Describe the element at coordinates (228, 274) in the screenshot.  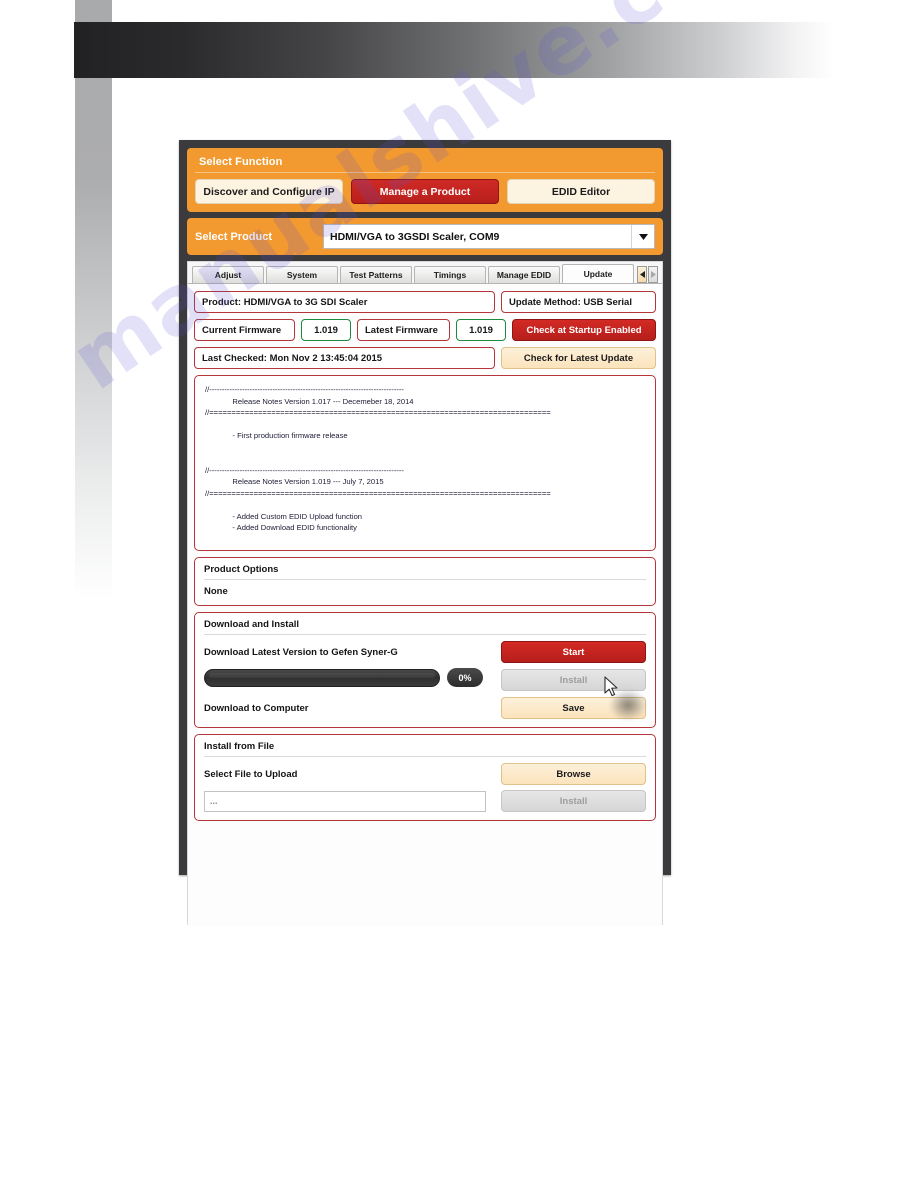
I see `tab-adjust: Adjust` at that location.